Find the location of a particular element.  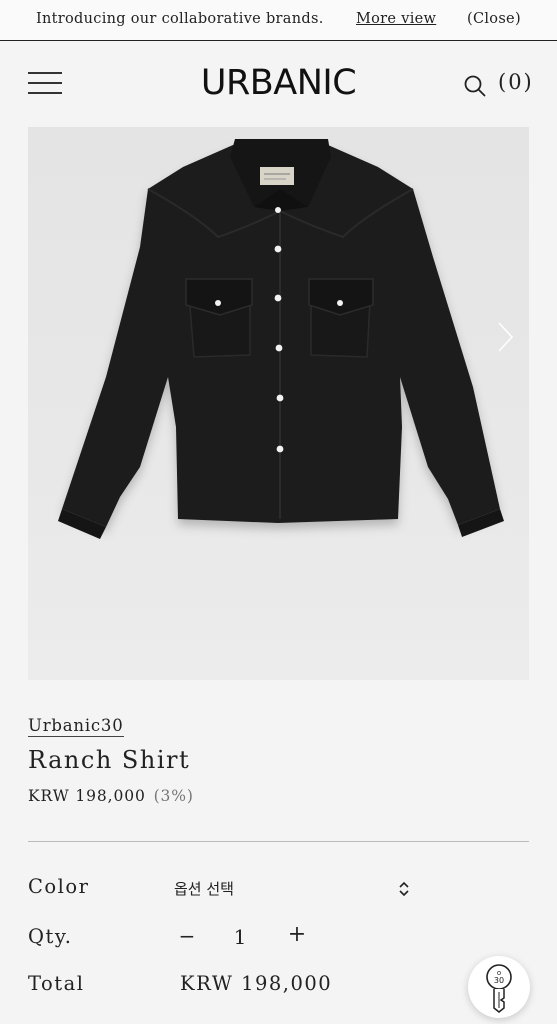

search-icon is located at coordinates (475, 86).